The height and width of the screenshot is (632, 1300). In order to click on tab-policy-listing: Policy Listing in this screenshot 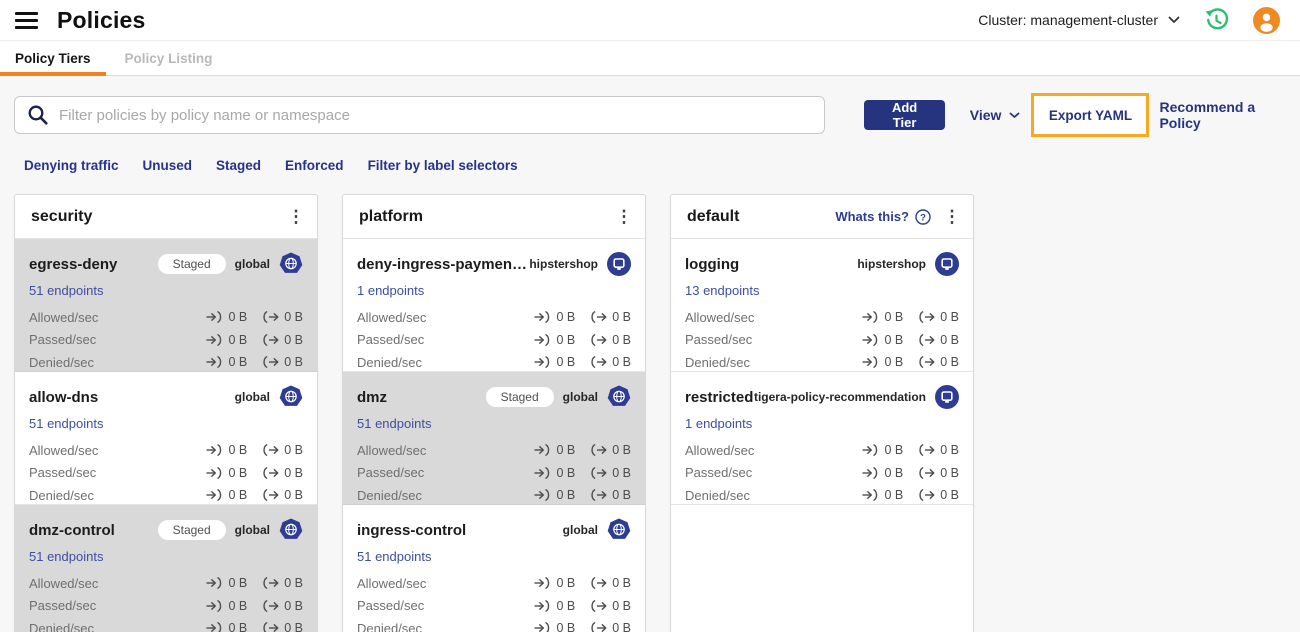, I will do `click(169, 58)`.